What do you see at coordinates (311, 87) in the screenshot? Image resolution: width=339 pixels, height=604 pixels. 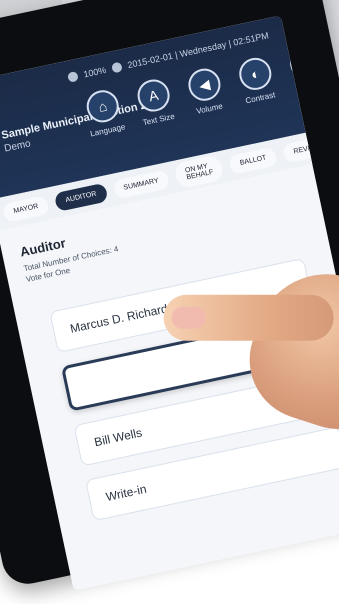 I see `tool-help-label: Help` at bounding box center [311, 87].